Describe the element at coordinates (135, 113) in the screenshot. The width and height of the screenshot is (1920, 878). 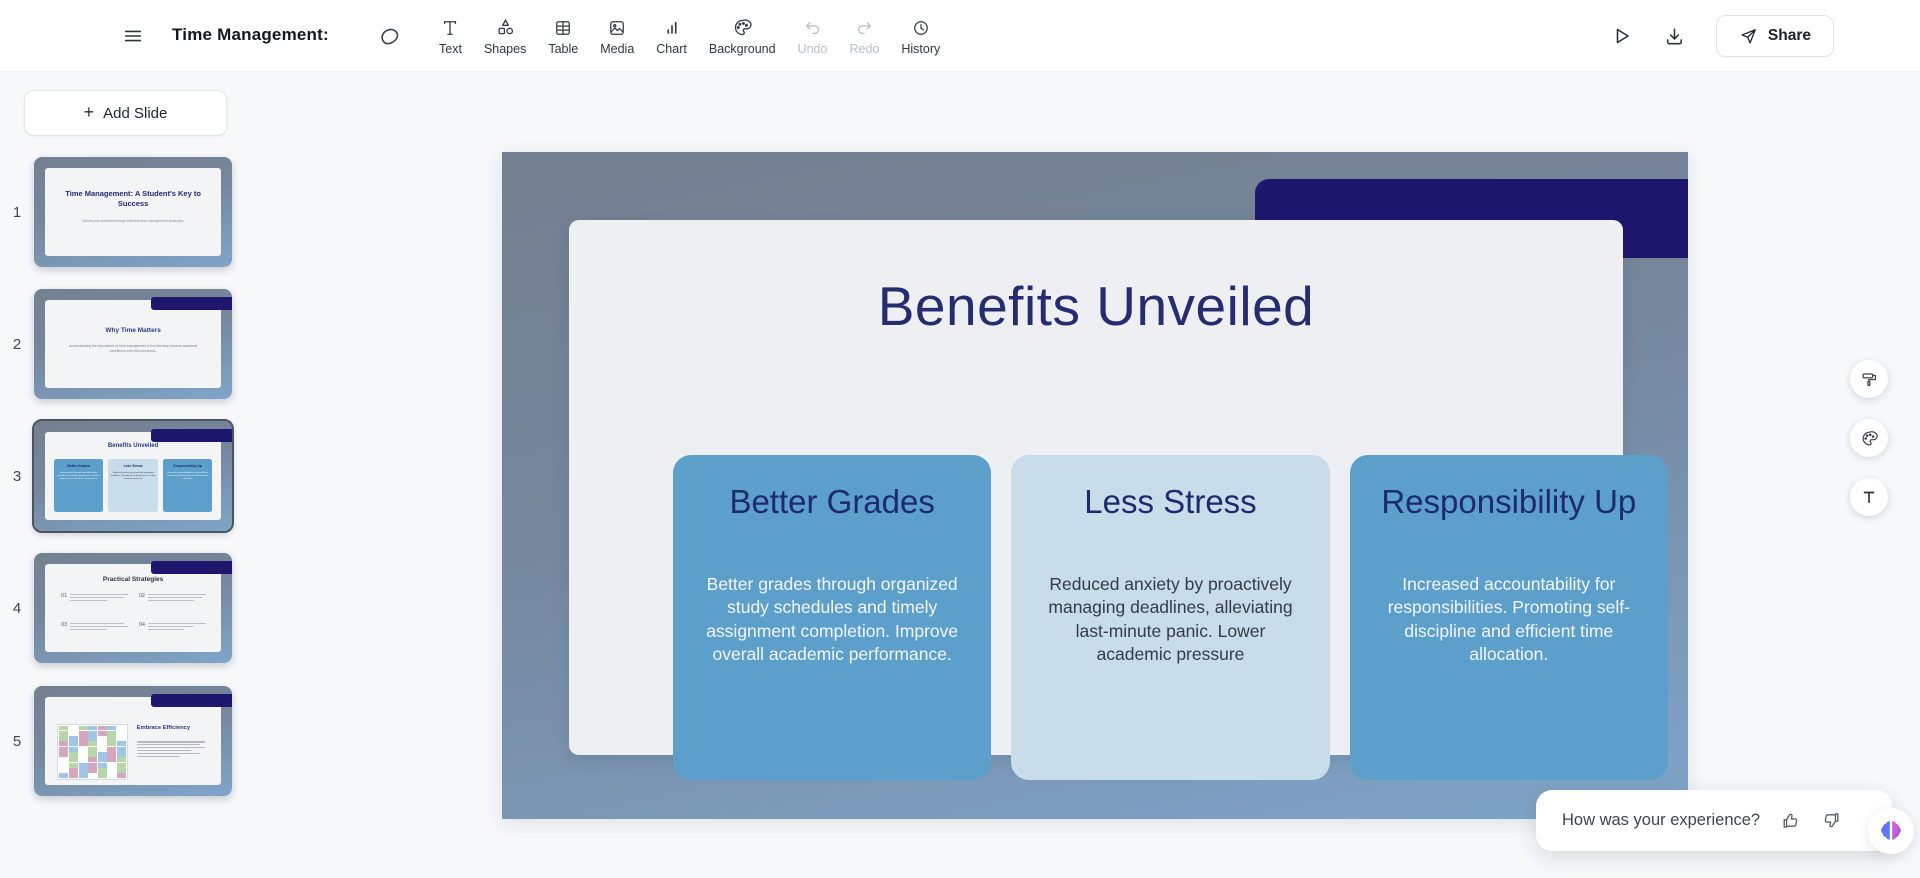
I see `add-slide-label: Add Slide` at that location.